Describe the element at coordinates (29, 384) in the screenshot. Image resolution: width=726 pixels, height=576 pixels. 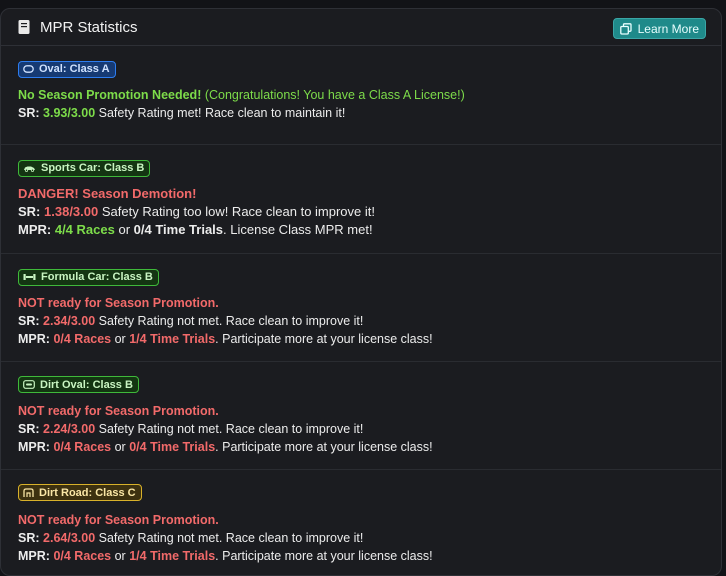
I see `dirt-oval-icon` at that location.